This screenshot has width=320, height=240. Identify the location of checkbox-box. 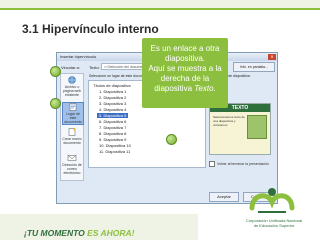
(212, 164).